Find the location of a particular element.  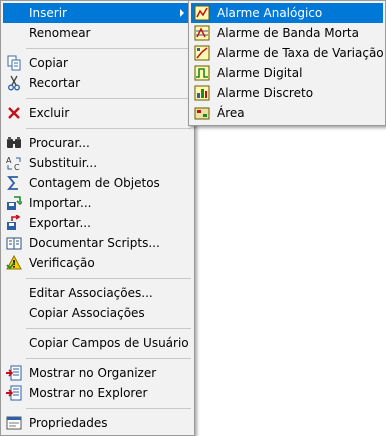

sigma-icon is located at coordinates (14, 183).